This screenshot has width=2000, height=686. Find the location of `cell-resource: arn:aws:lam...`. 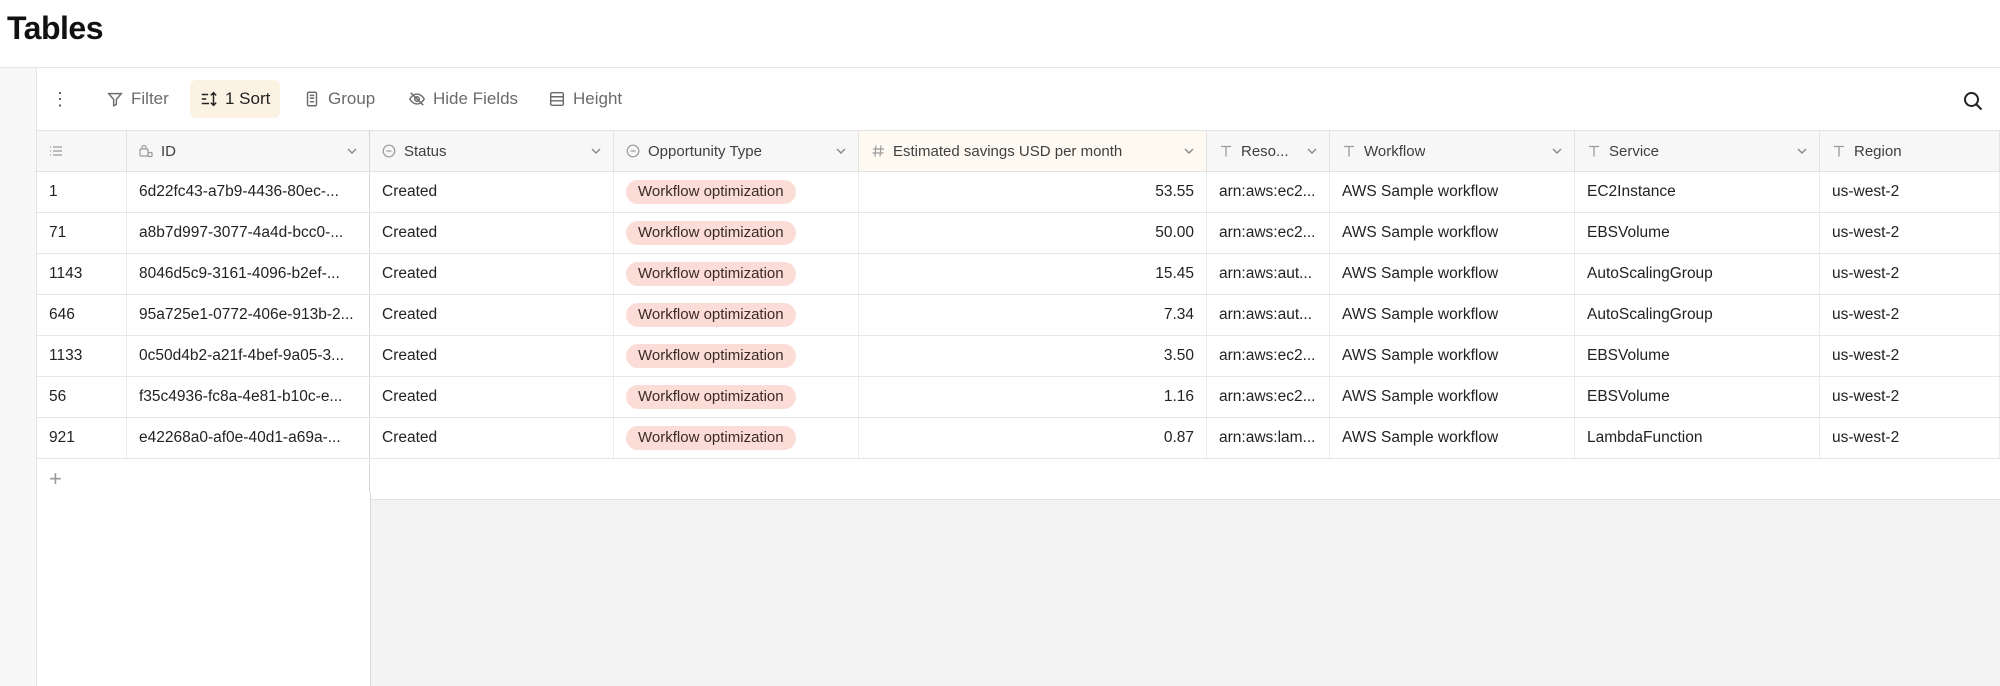

cell-resource: arn:aws:lam... is located at coordinates (1268, 438).